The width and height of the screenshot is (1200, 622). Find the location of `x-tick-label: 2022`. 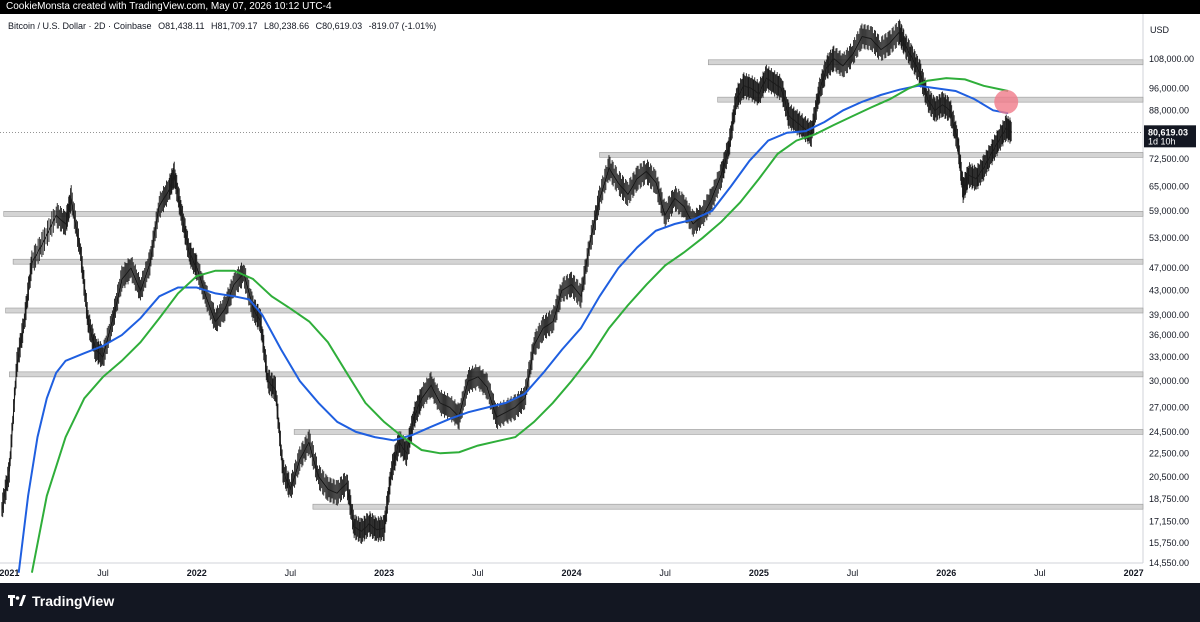

x-tick-label: 2022 is located at coordinates (197, 573).